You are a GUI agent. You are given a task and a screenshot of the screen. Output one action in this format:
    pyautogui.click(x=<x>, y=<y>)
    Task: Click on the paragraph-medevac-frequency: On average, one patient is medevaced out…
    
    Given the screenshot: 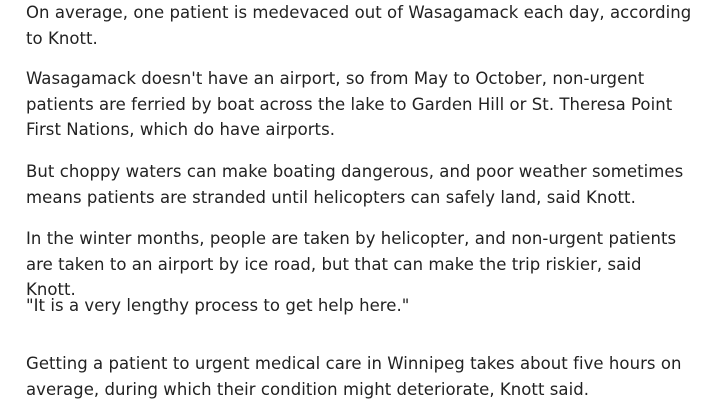 What is the action you would take?
    pyautogui.click(x=359, y=25)
    